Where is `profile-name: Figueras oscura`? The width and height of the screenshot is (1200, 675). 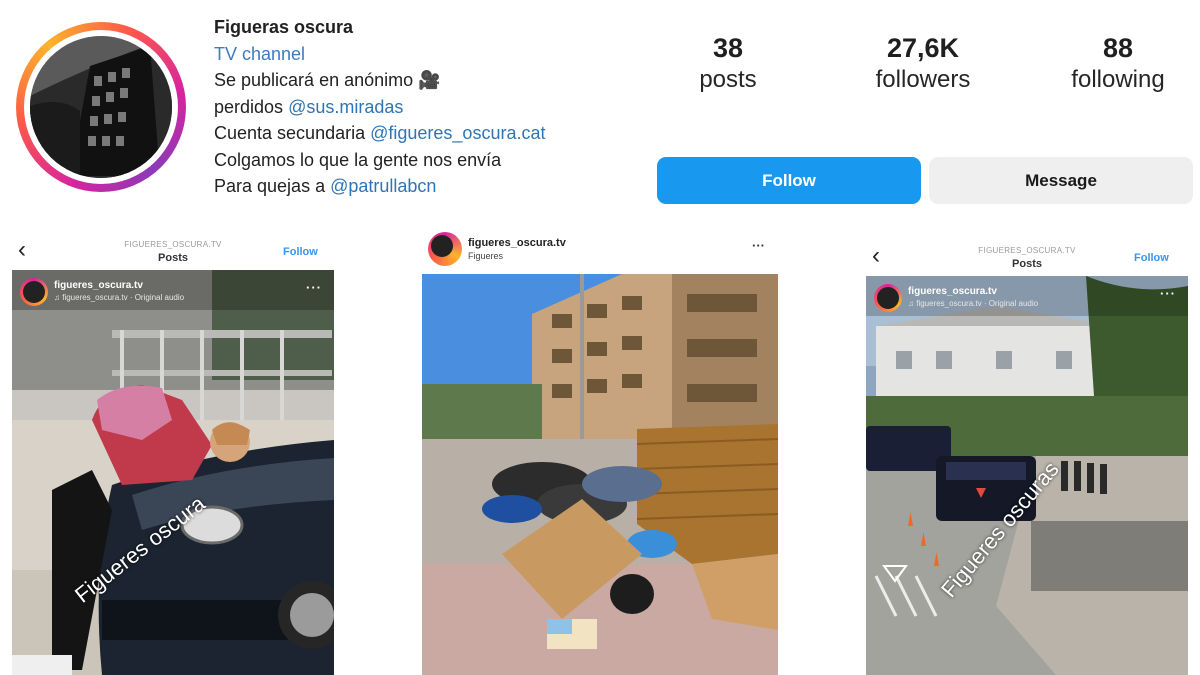 profile-name: Figueras oscura is located at coordinates (284, 27).